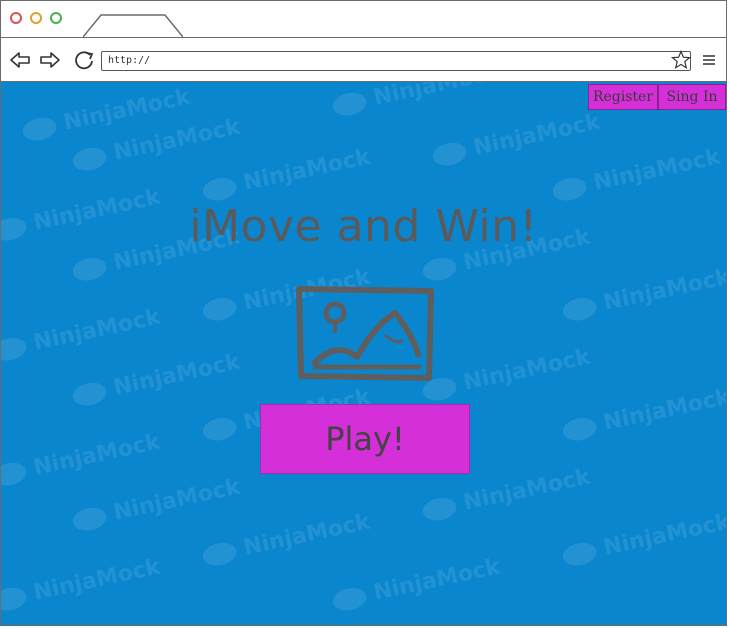 This screenshot has height=628, width=729. Describe the element at coordinates (20, 60) in the screenshot. I see `back-arrow-icon` at that location.